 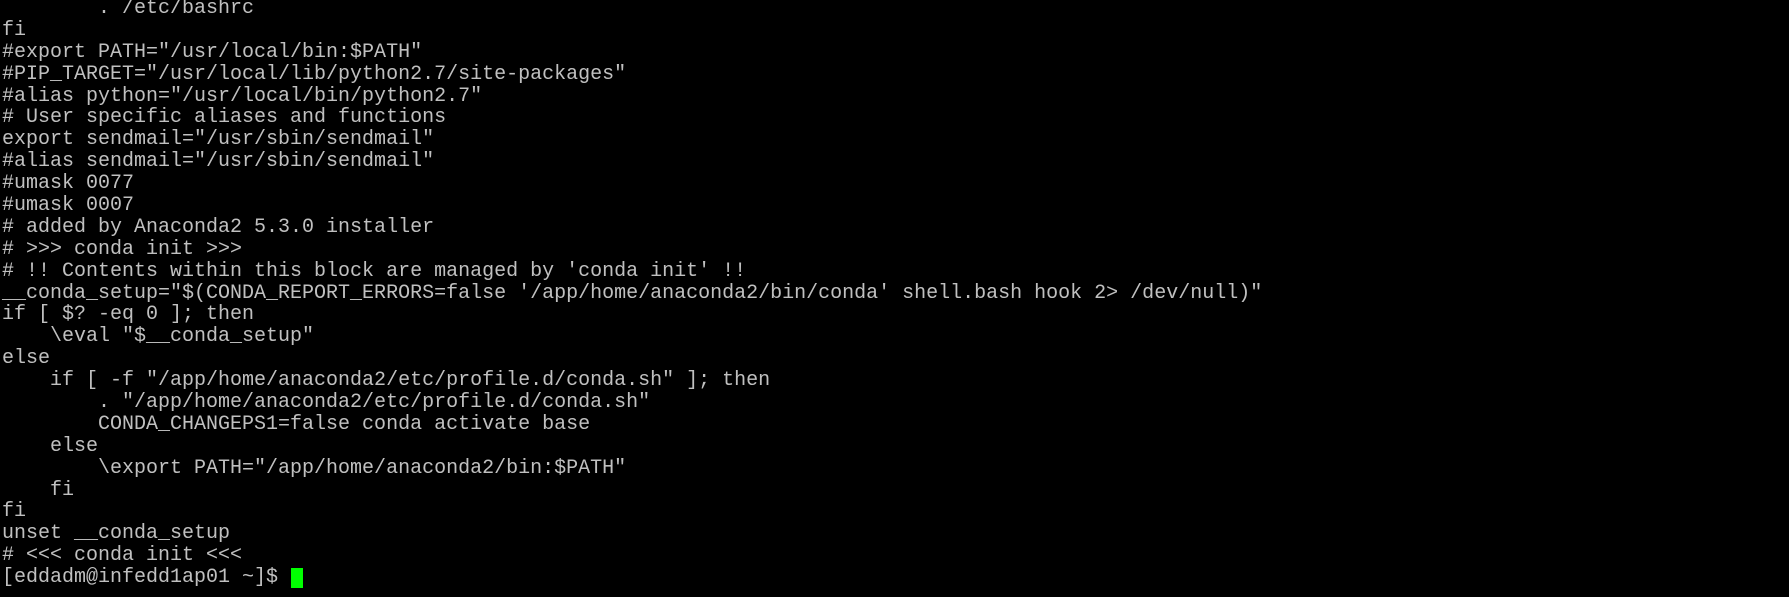 What do you see at coordinates (128, 10) in the screenshot?
I see `terminal-line: . /etc/bashrc` at bounding box center [128, 10].